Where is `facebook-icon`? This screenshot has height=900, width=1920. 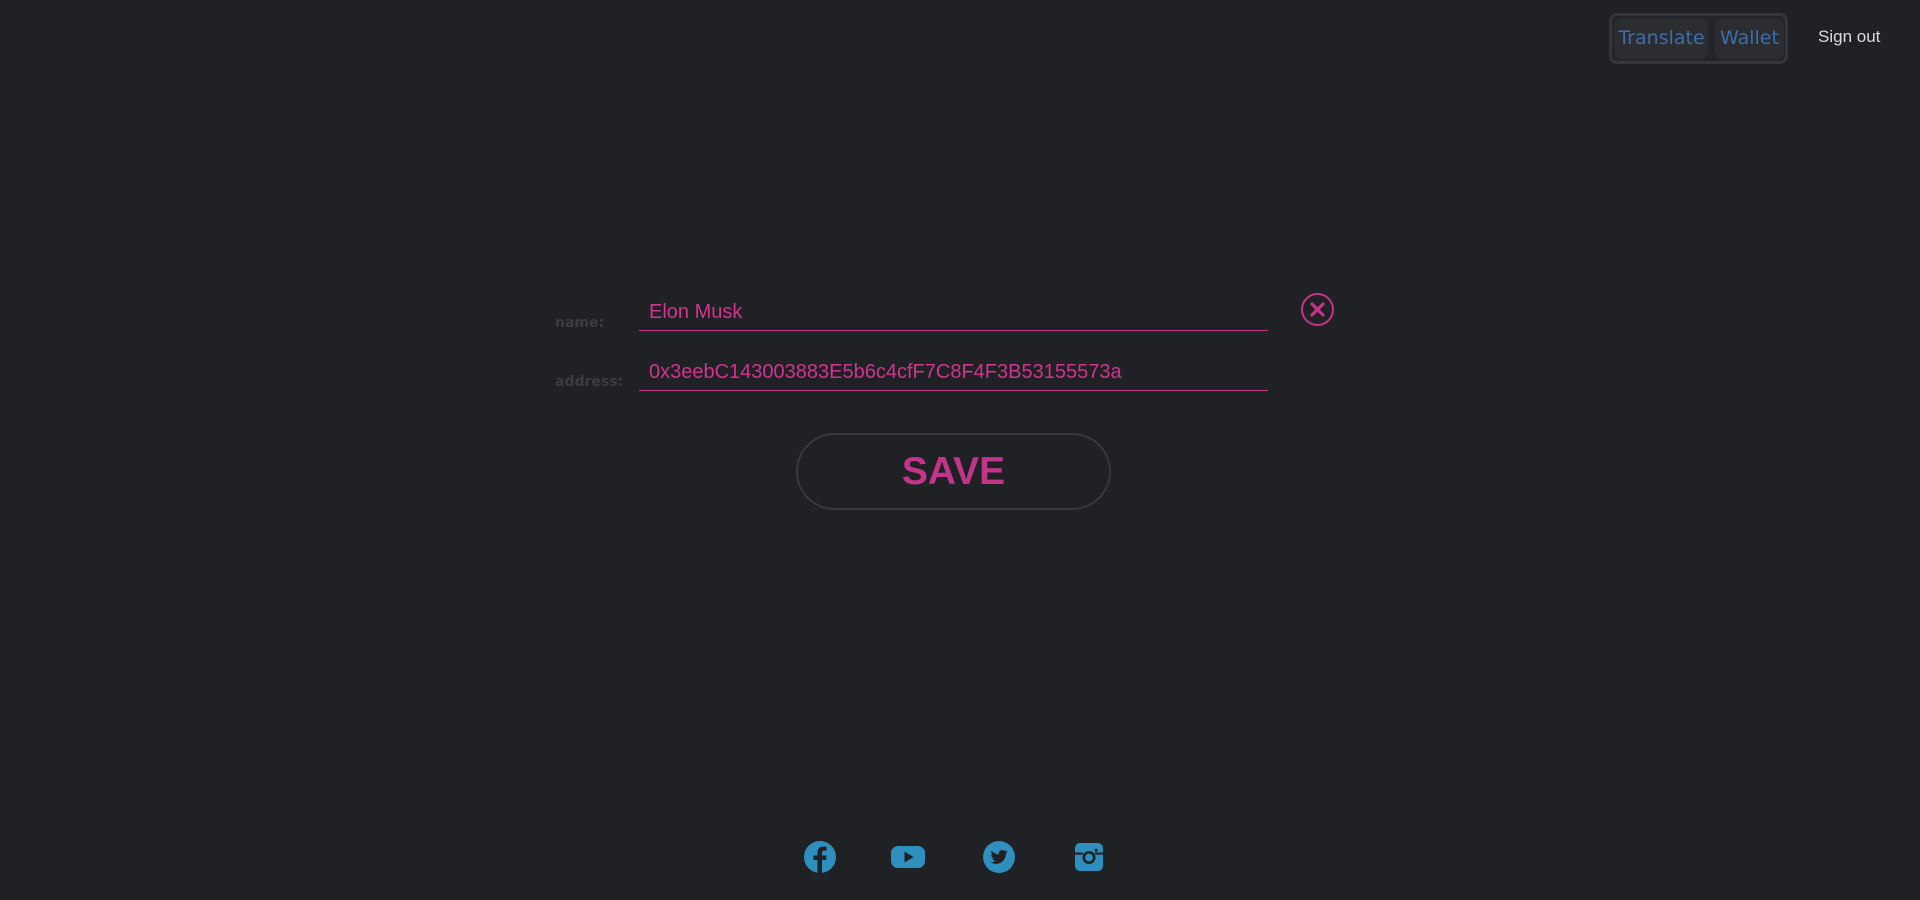 facebook-icon is located at coordinates (820, 857).